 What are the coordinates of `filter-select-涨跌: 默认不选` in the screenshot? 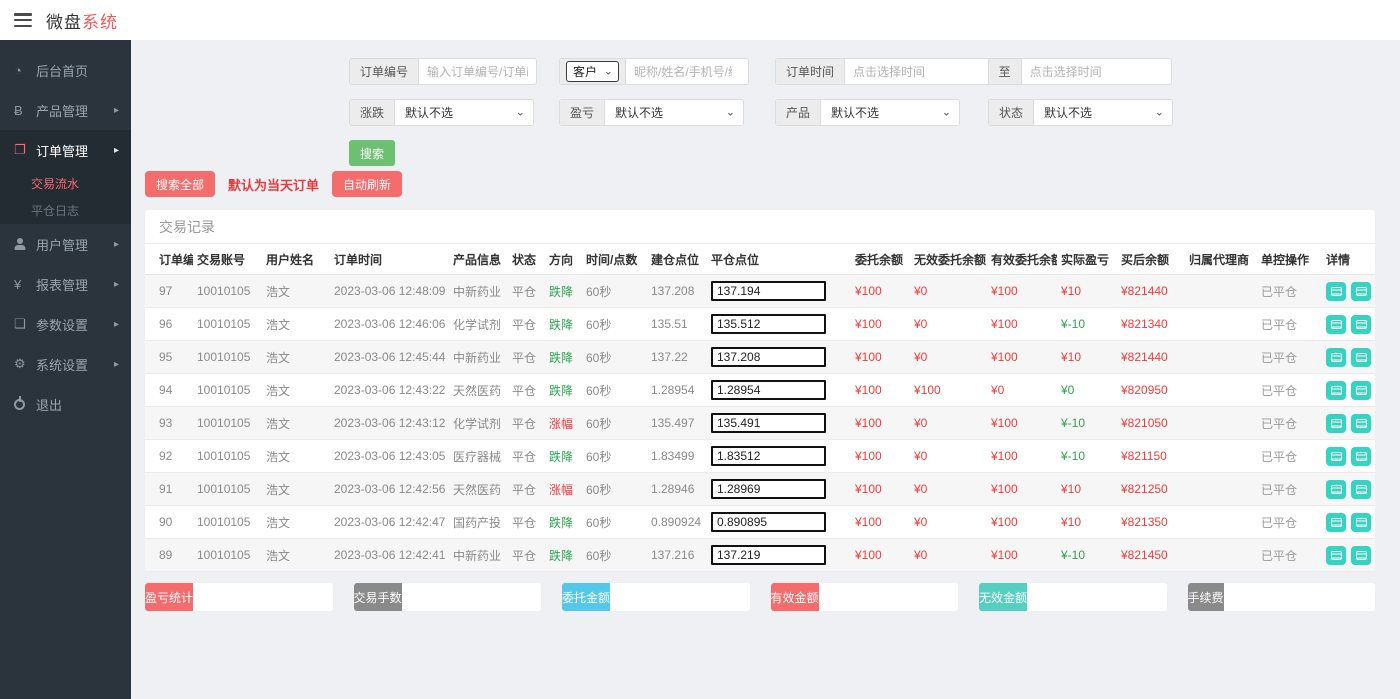 It's located at (464, 112).